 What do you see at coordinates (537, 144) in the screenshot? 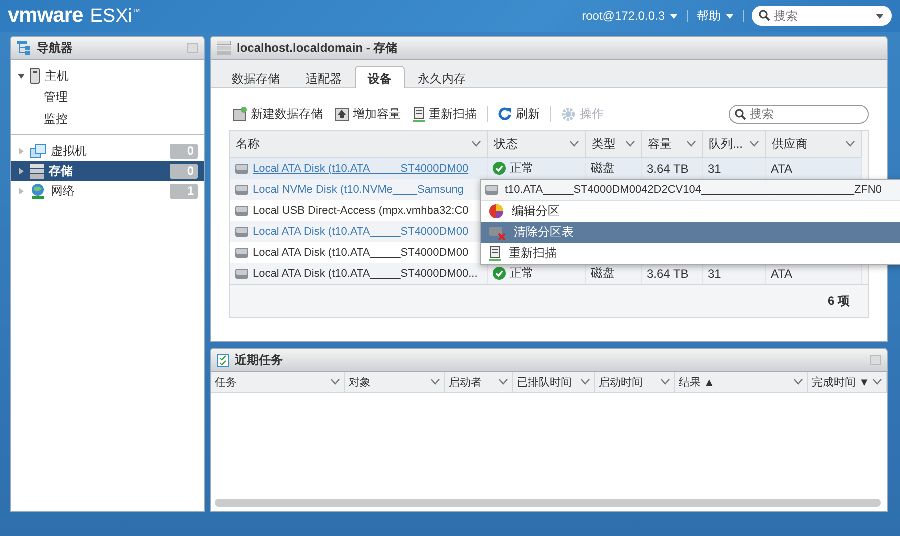
I see `column-header: 状态` at bounding box center [537, 144].